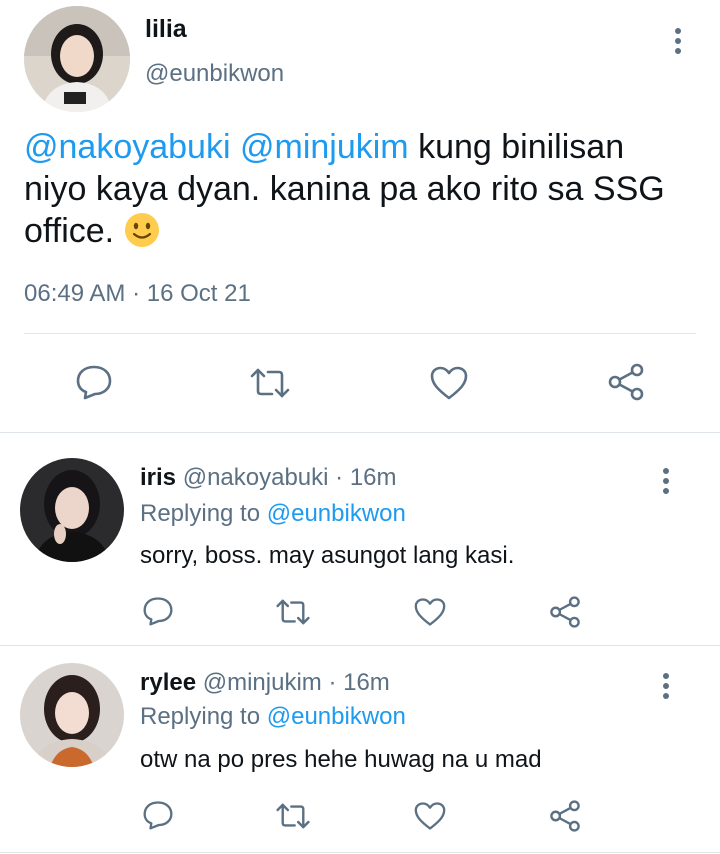 The height and width of the screenshot is (854, 720). I want to click on handle: @minjukim, so click(262, 682).